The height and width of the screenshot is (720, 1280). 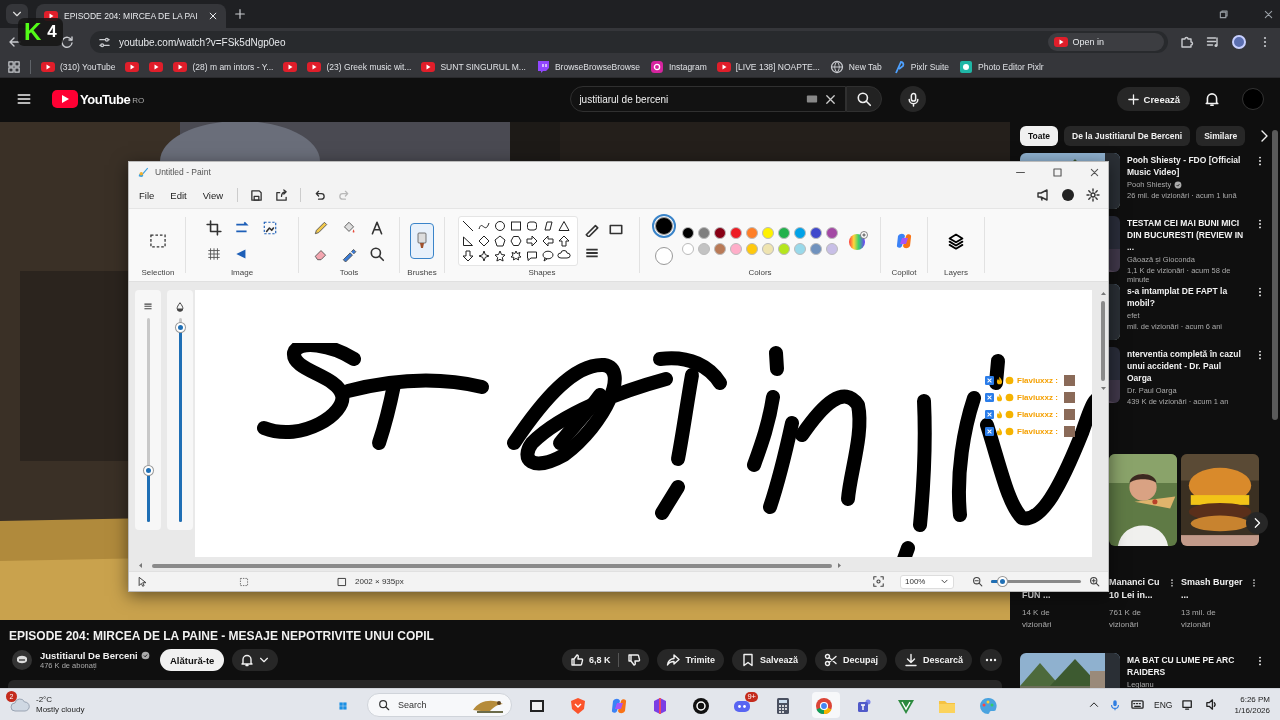 What do you see at coordinates (131, 16) in the screenshot?
I see `tab-title: EPISODE 204: MIRCEA DE LA PAI` at bounding box center [131, 16].